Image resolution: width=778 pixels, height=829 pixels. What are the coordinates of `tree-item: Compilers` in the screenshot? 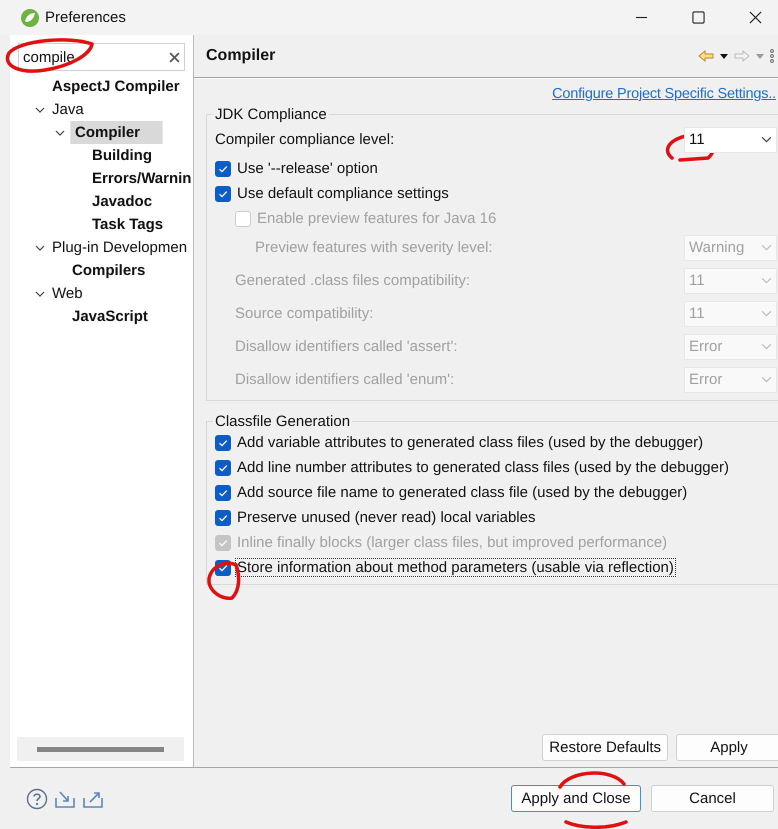 It's located at (109, 270).